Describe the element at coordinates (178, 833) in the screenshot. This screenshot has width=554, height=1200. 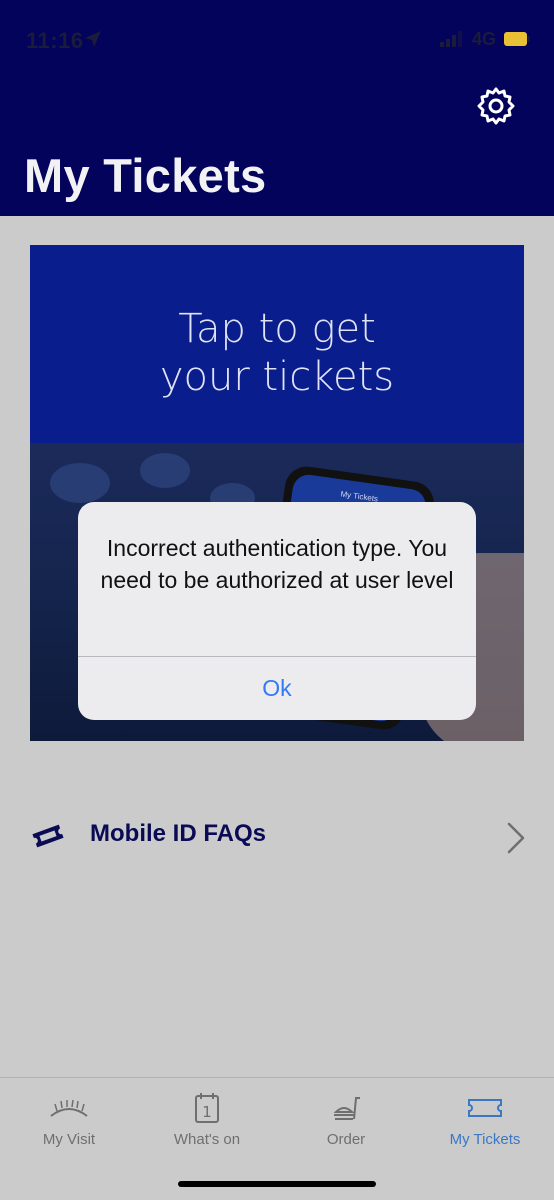
I see `faq-label: Mobile ID FAQs` at that location.